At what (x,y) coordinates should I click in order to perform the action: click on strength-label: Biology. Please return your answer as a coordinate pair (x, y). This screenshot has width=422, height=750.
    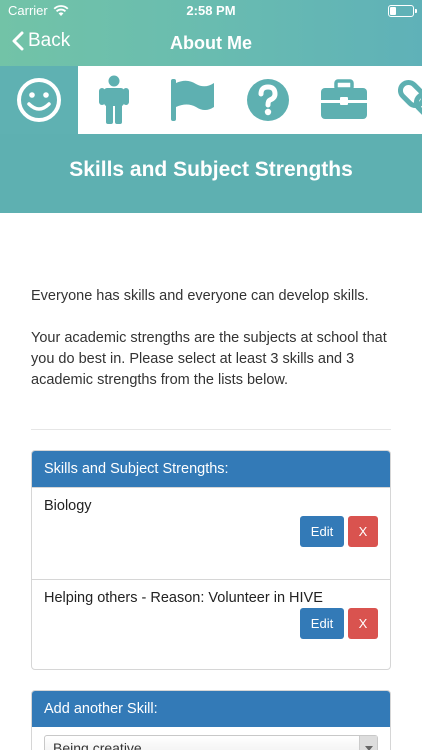
    Looking at the image, I should click on (68, 506).